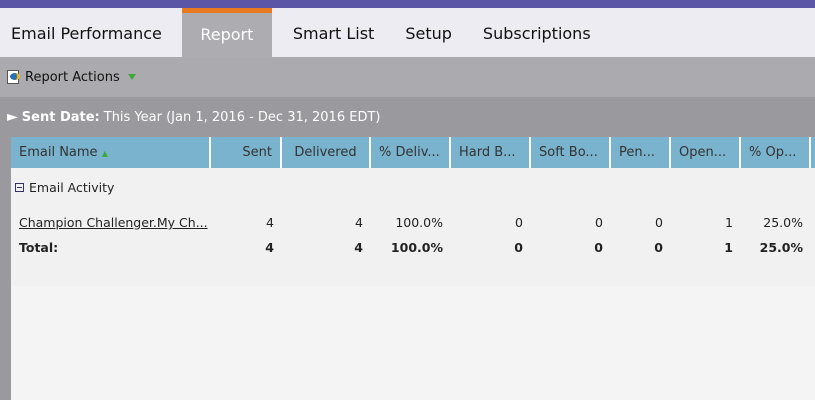  What do you see at coordinates (91, 32) in the screenshot?
I see `tab-email-performance: Email Performance` at bounding box center [91, 32].